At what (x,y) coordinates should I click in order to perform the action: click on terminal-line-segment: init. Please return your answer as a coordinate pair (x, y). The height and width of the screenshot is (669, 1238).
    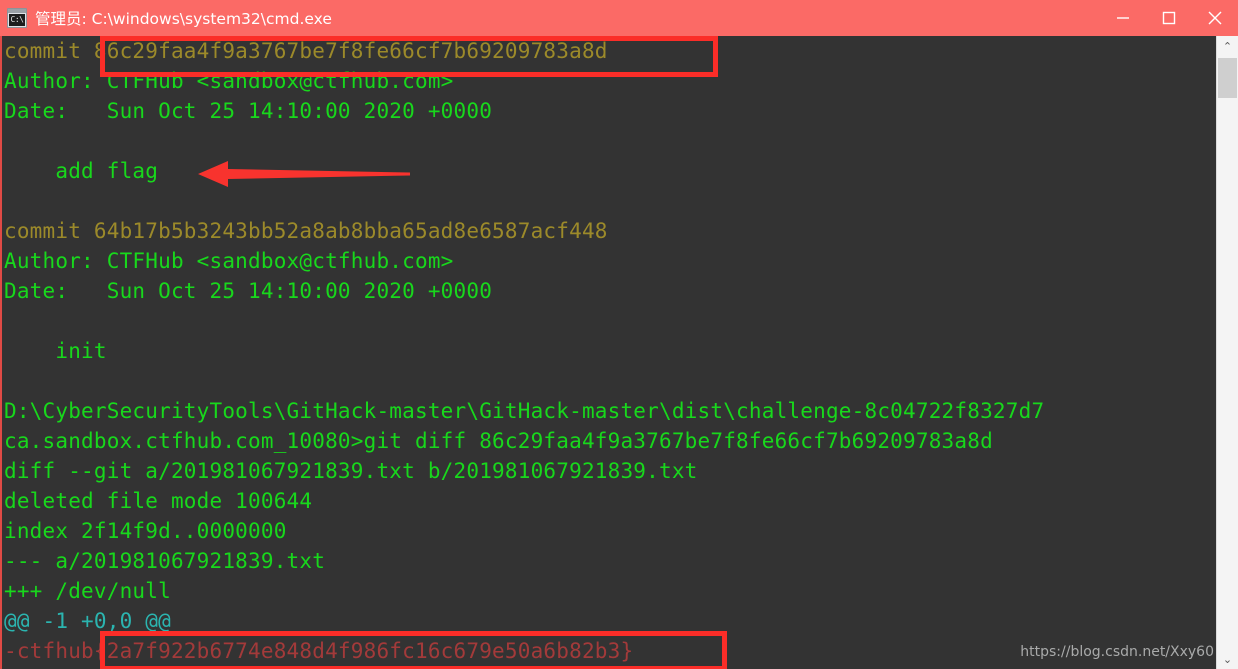
    Looking at the image, I should click on (55, 351).